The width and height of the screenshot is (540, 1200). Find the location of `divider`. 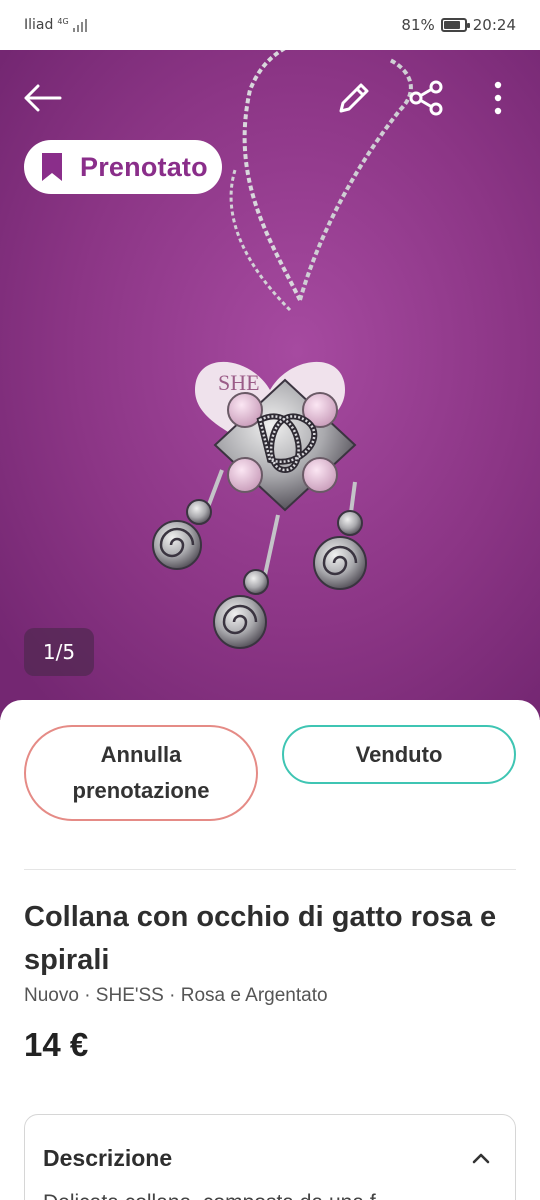

divider is located at coordinates (270, 869).